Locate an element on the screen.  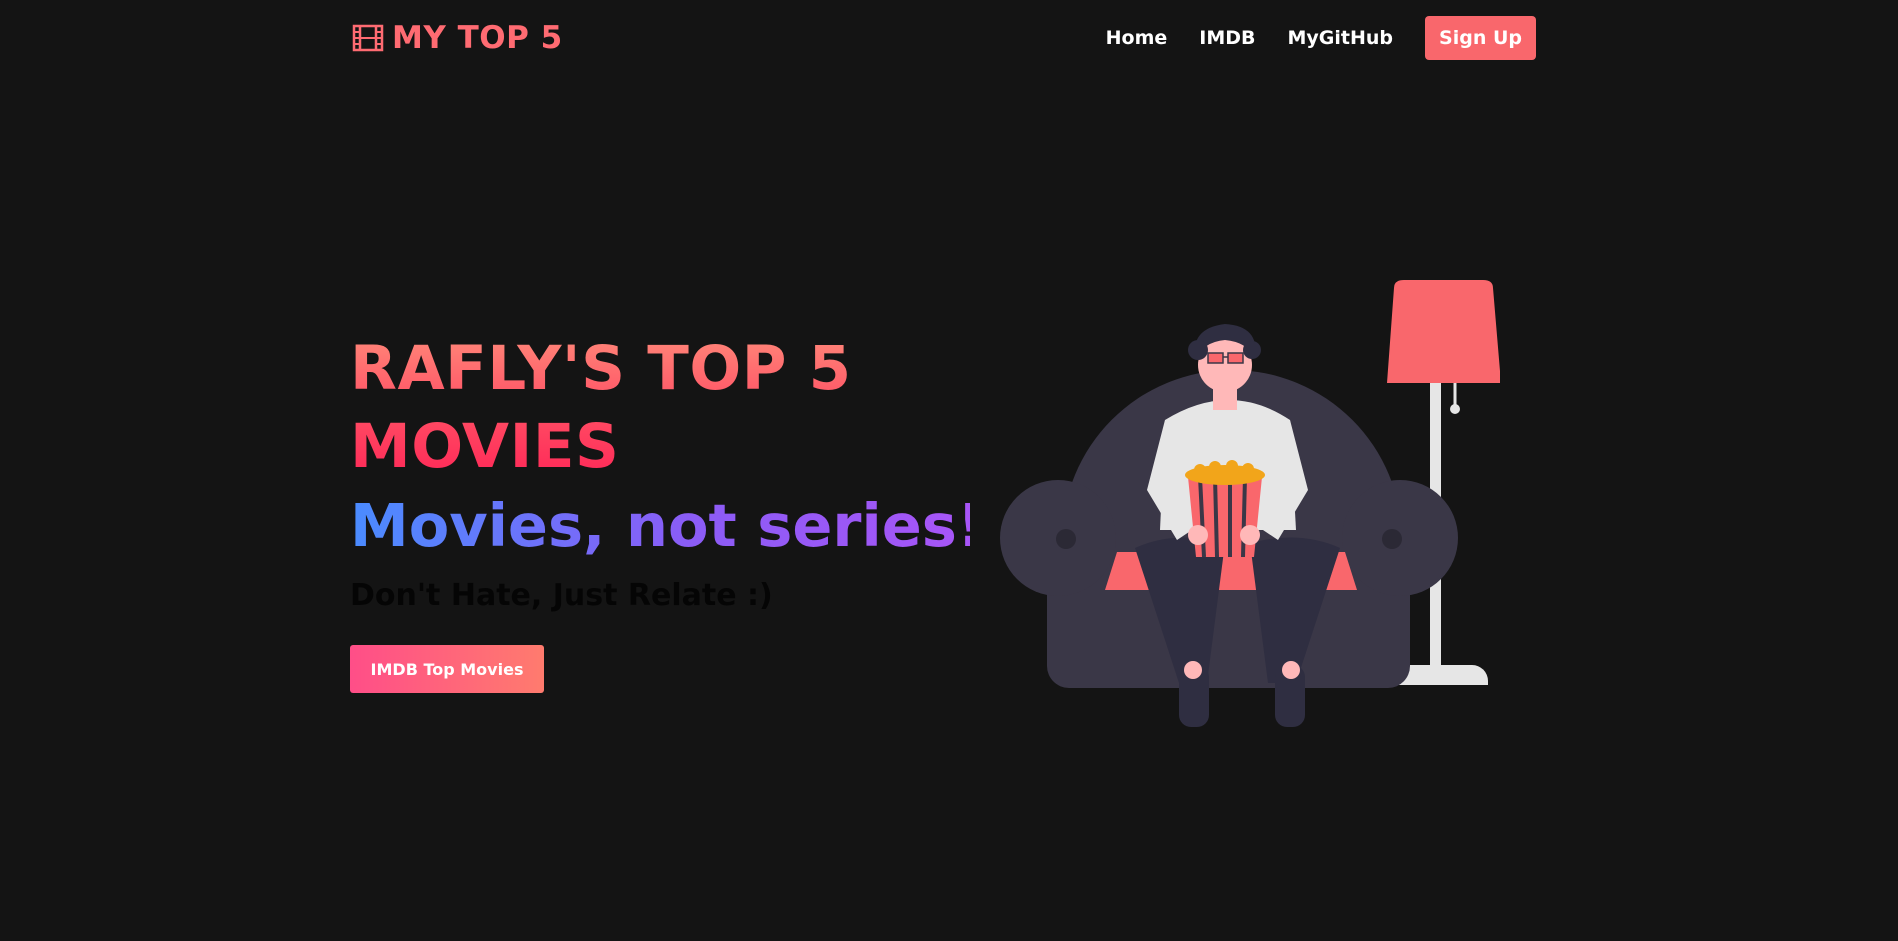
hero-title-line-2: MOVIES is located at coordinates (485, 446).